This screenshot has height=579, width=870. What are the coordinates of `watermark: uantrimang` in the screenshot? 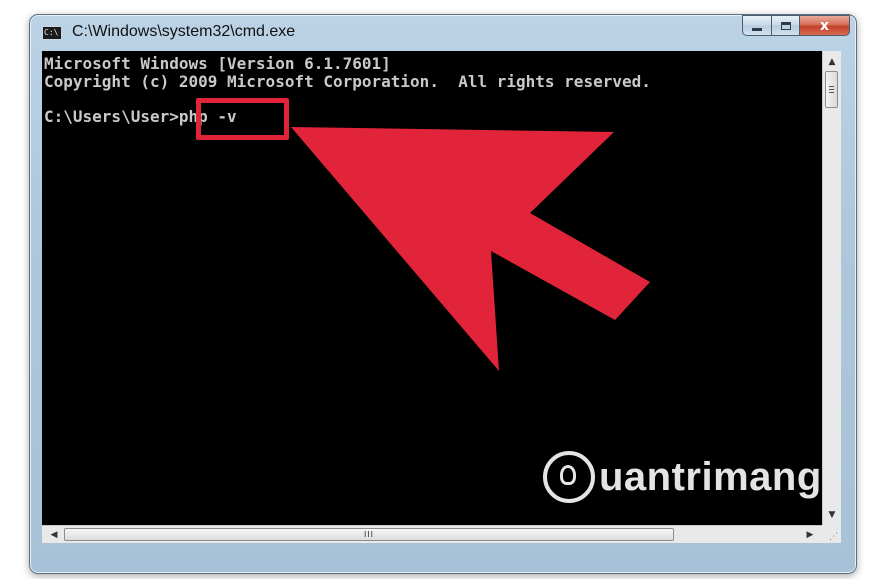 It's located at (682, 477).